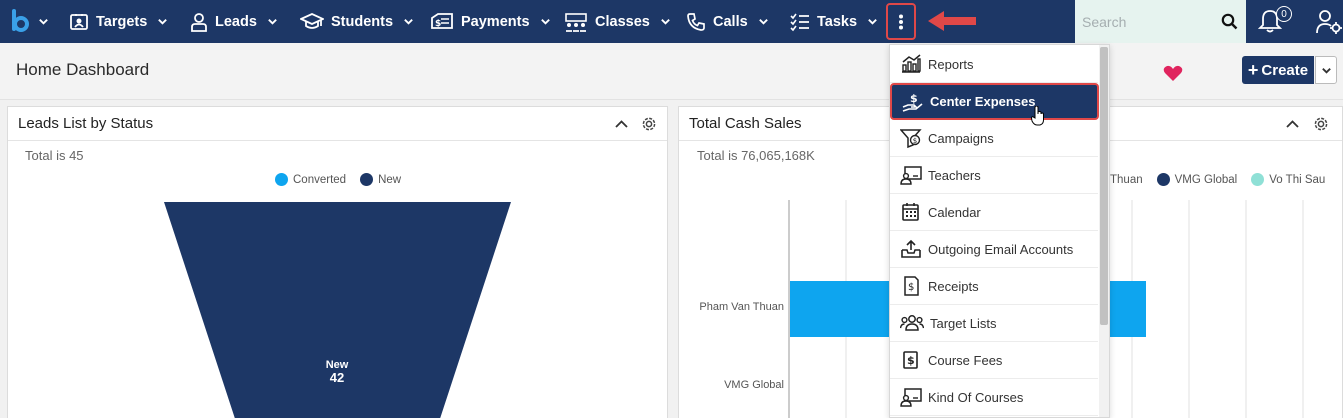  Describe the element at coordinates (951, 64) in the screenshot. I see `menu-item-label: Reports` at that location.